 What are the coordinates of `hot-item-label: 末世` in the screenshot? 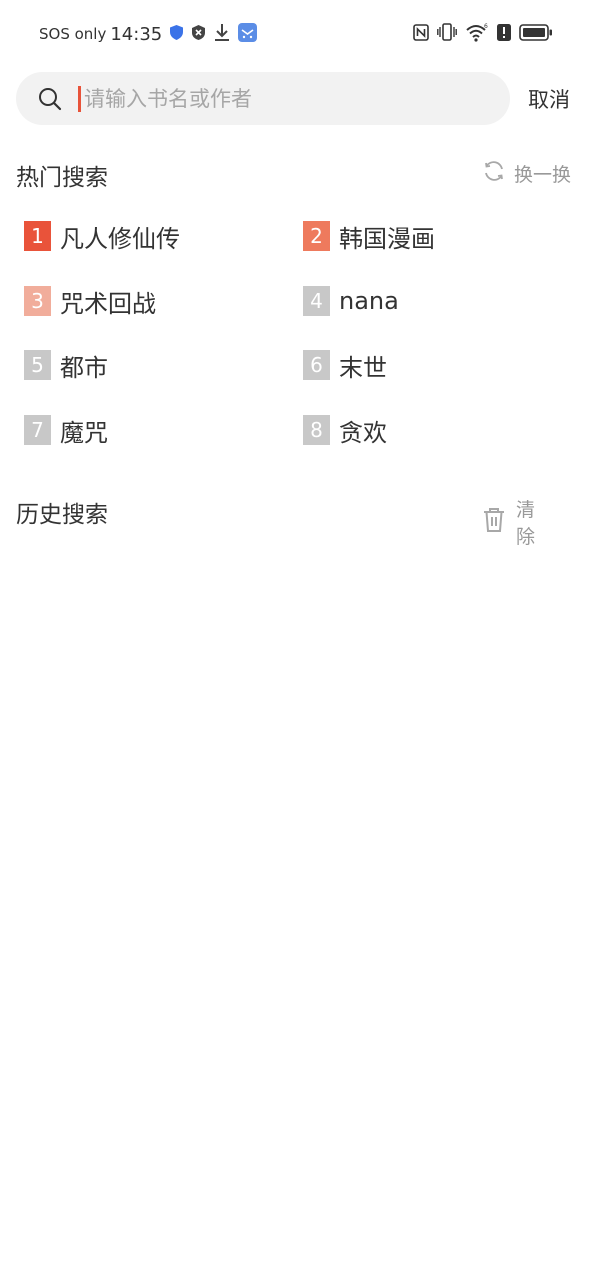 It's located at (363, 367).